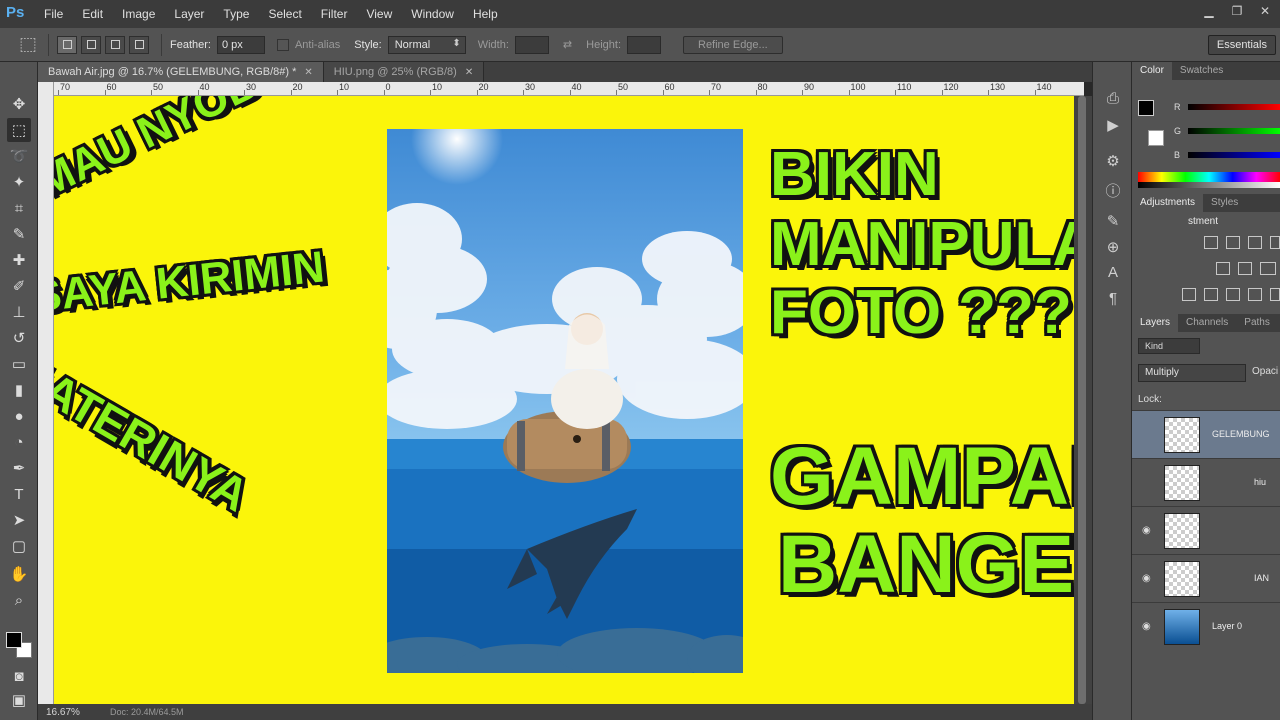 The image size is (1280, 720). I want to click on hand-tool-icon: ✋, so click(19, 574).